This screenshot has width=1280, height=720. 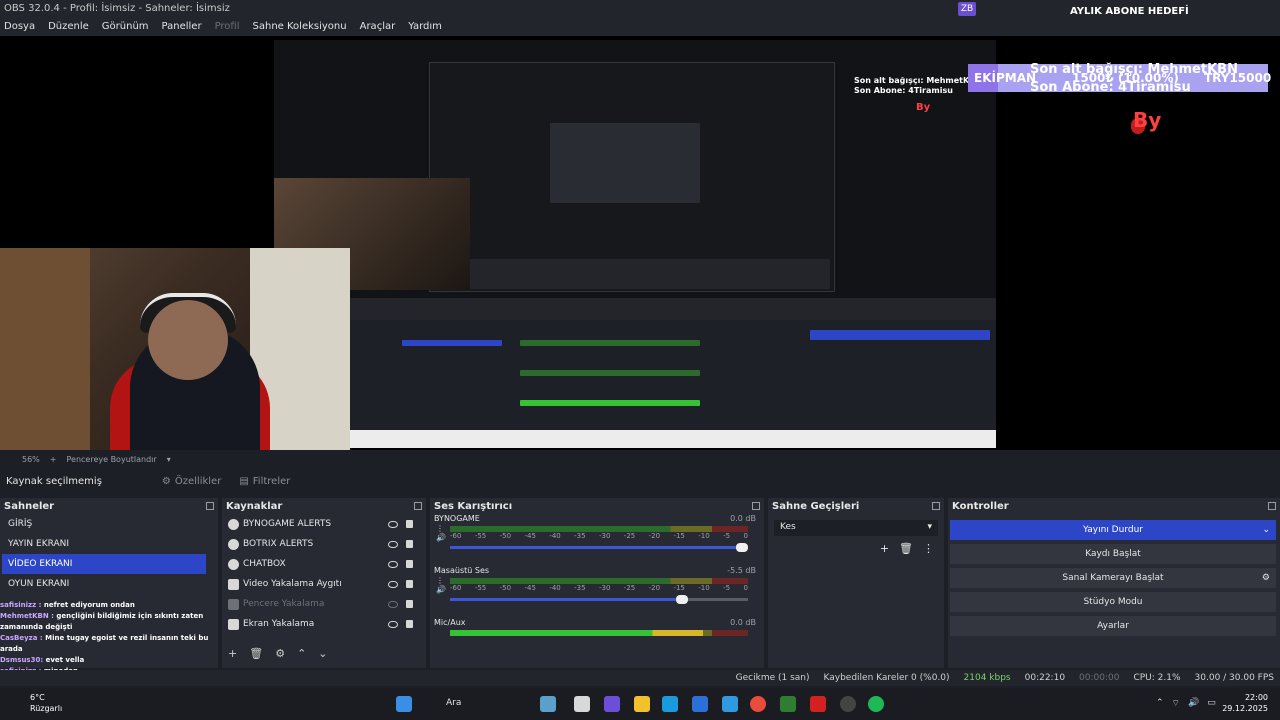 What do you see at coordinates (233, 544) in the screenshot?
I see `browser-icon` at bounding box center [233, 544].